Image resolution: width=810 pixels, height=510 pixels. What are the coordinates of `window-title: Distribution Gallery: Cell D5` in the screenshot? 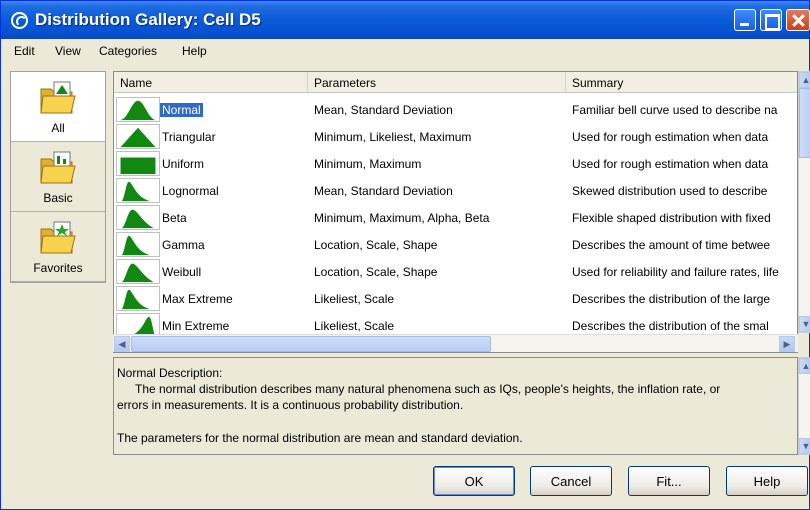 It's located at (148, 19).